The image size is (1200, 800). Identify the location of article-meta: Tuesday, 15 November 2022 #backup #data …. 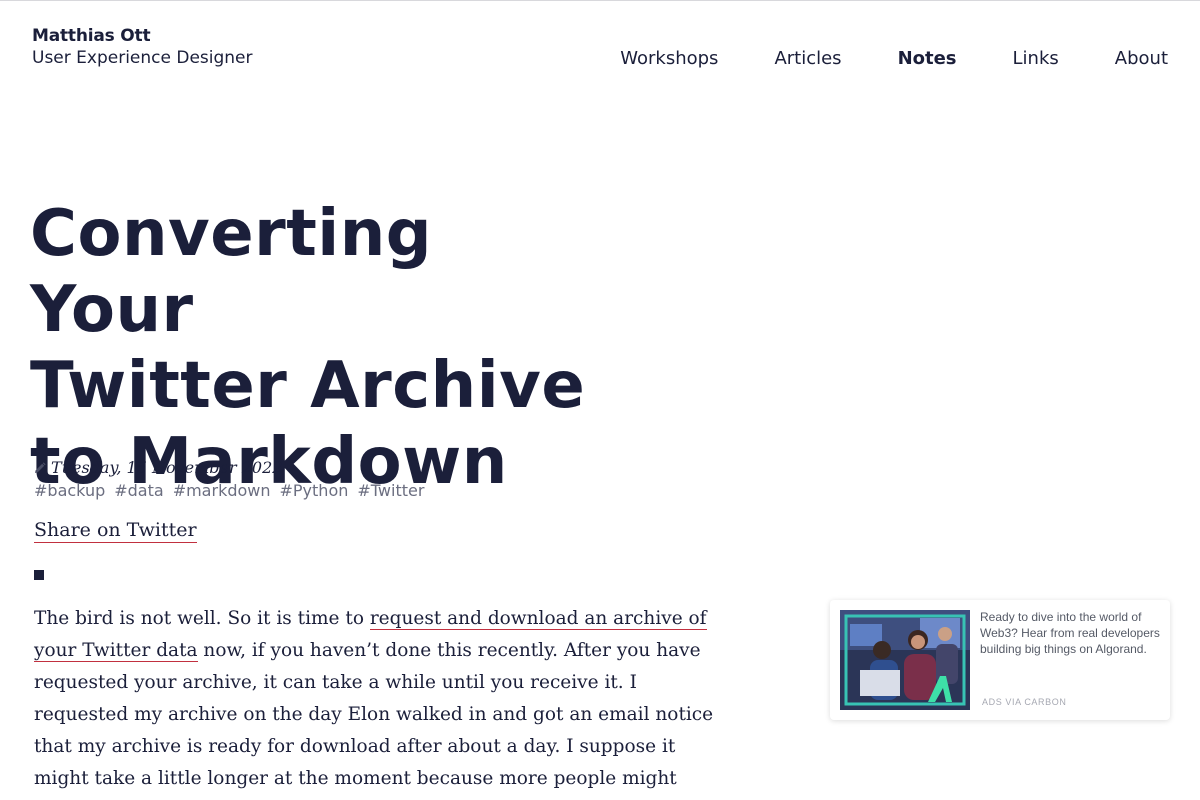
(233, 478).